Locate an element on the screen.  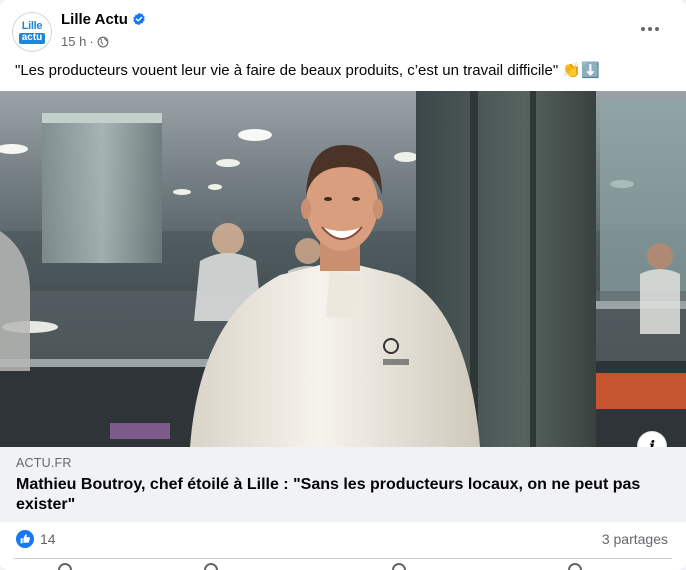
send-action-icon is located at coordinates (399, 566).